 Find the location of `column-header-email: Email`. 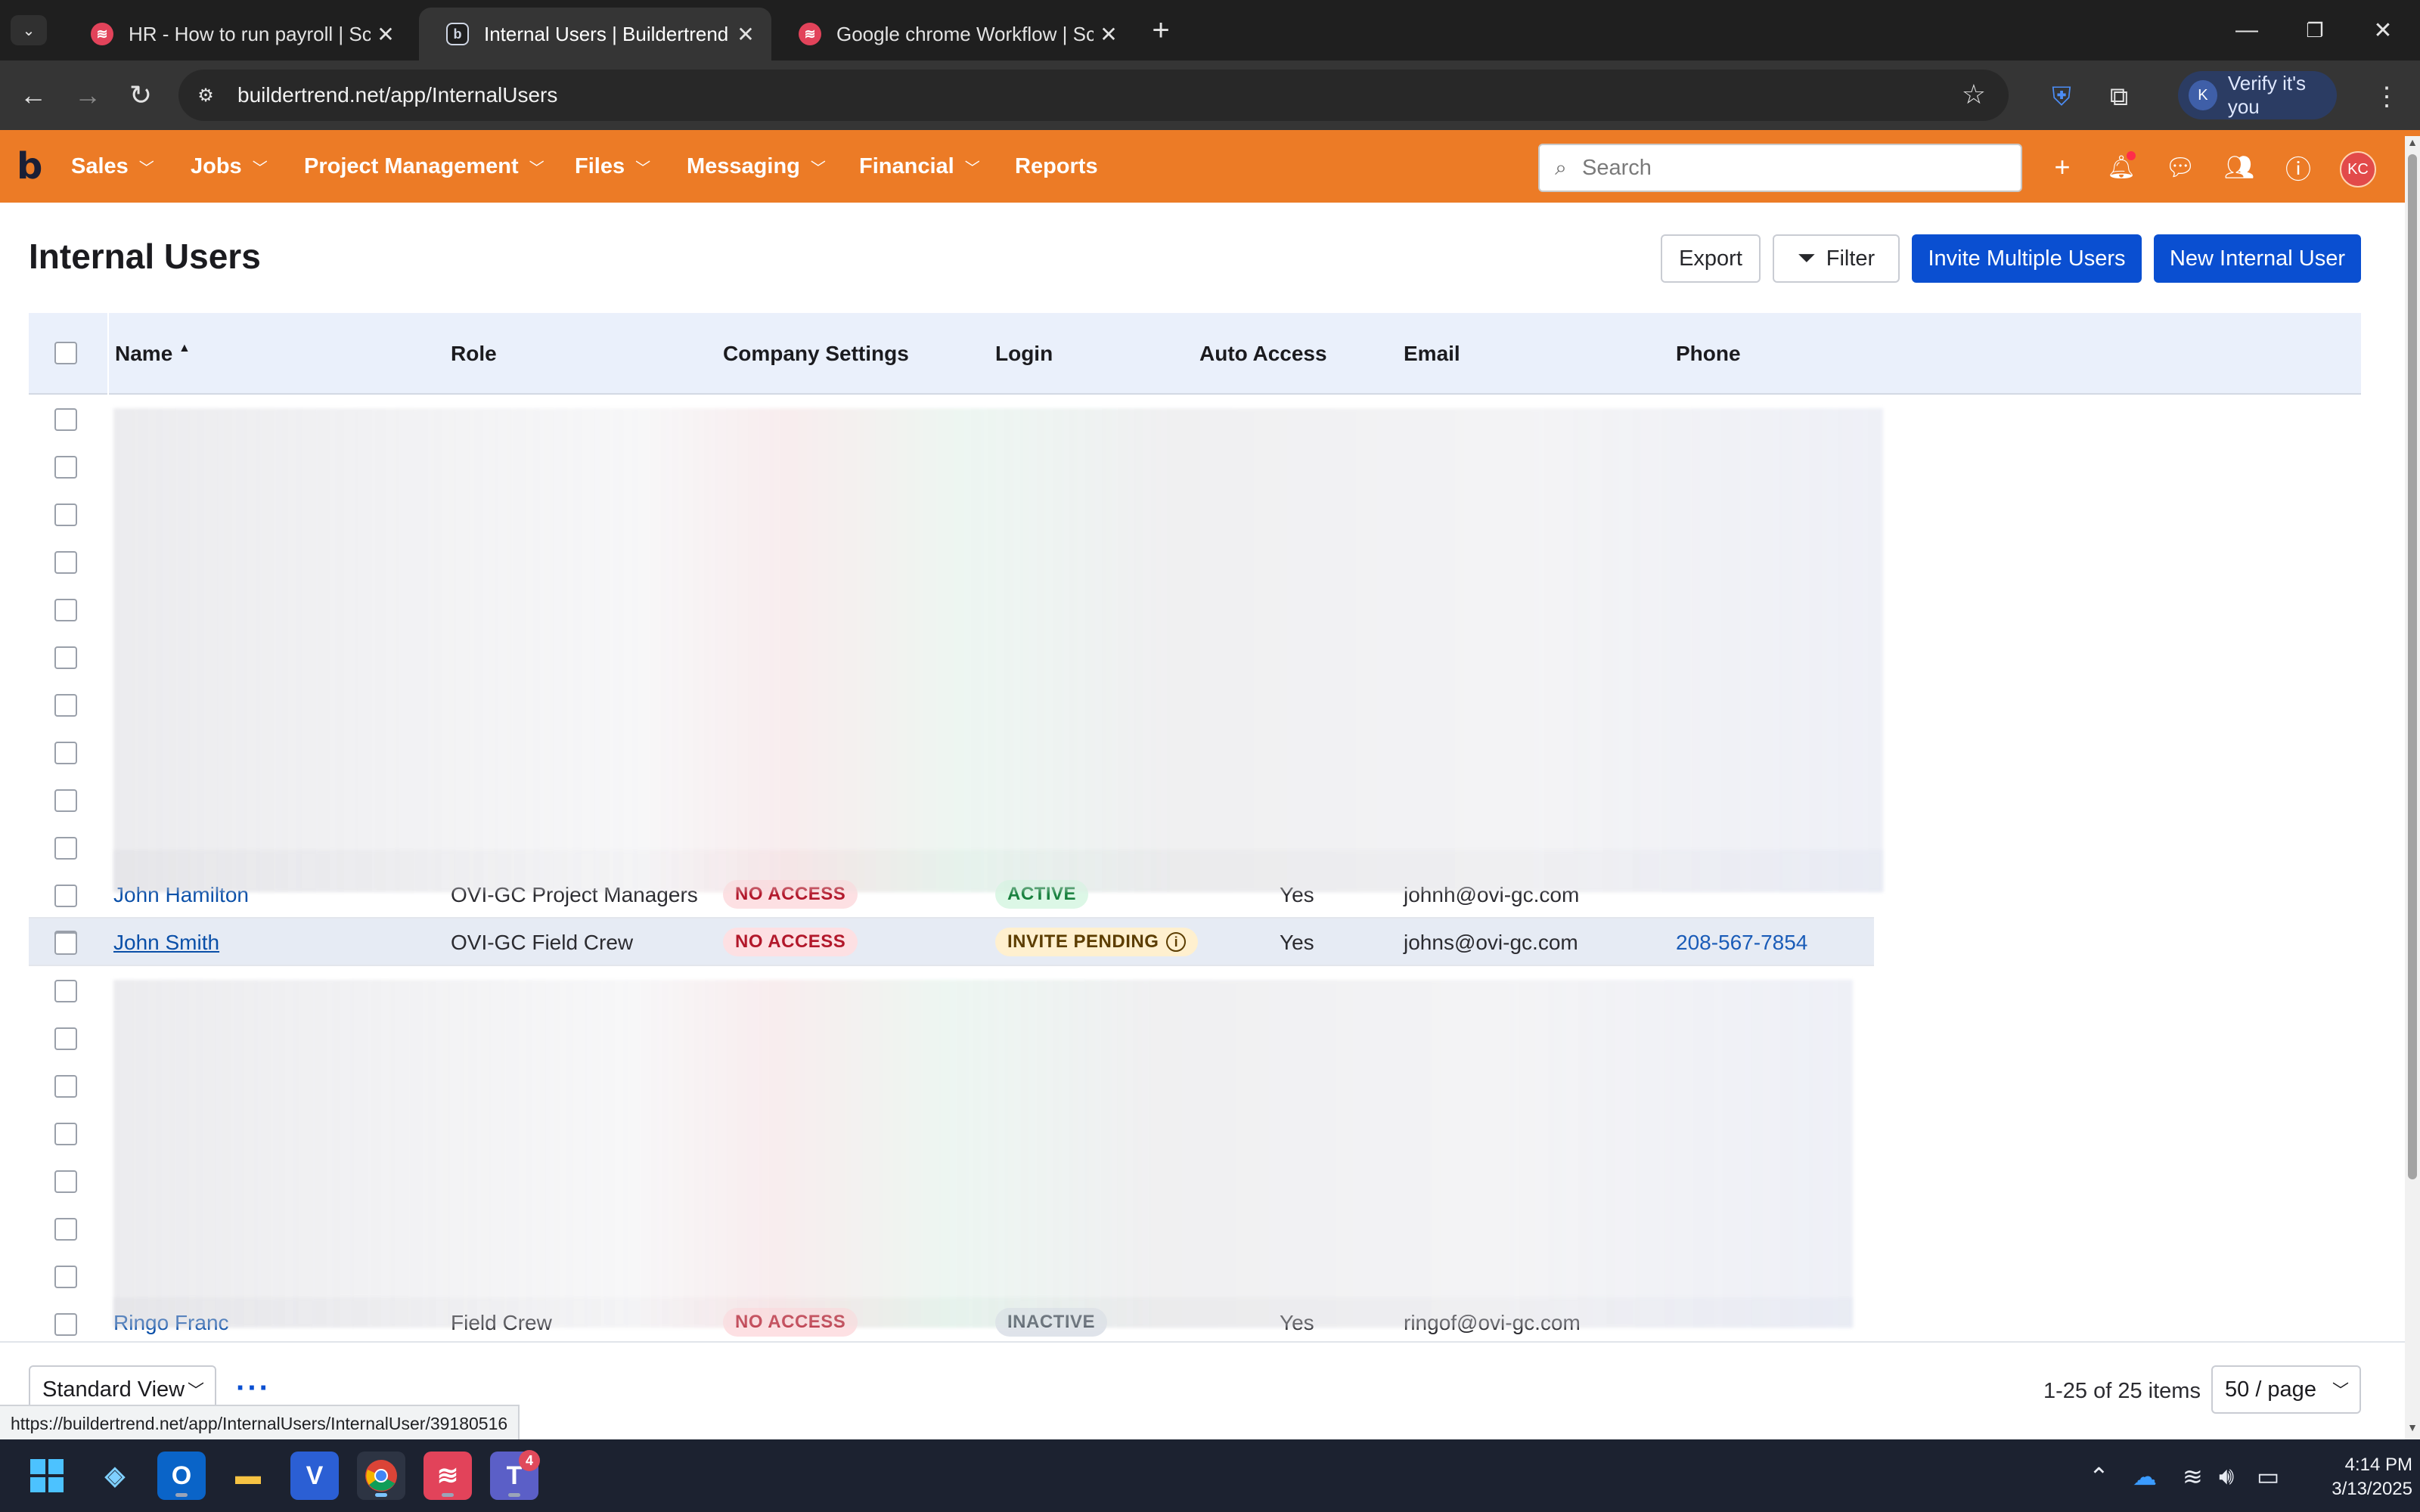

column-header-email: Email is located at coordinates (1432, 354).